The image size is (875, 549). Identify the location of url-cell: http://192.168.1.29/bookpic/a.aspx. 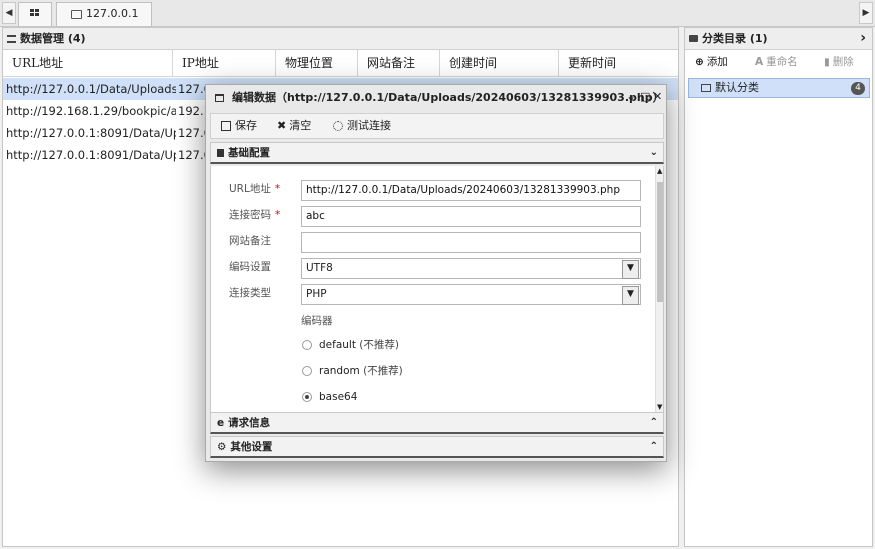
(91, 111).